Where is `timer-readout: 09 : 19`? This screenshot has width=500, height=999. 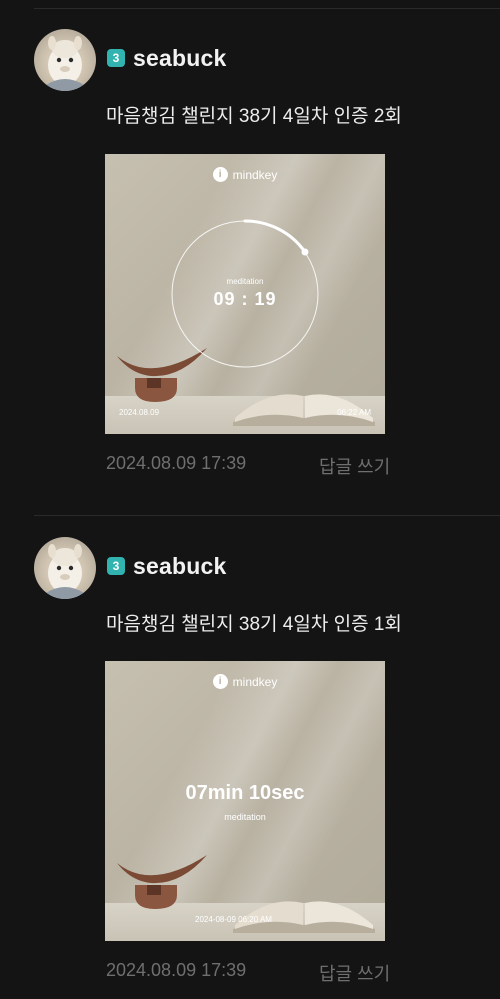
timer-readout: 09 : 19 is located at coordinates (245, 299).